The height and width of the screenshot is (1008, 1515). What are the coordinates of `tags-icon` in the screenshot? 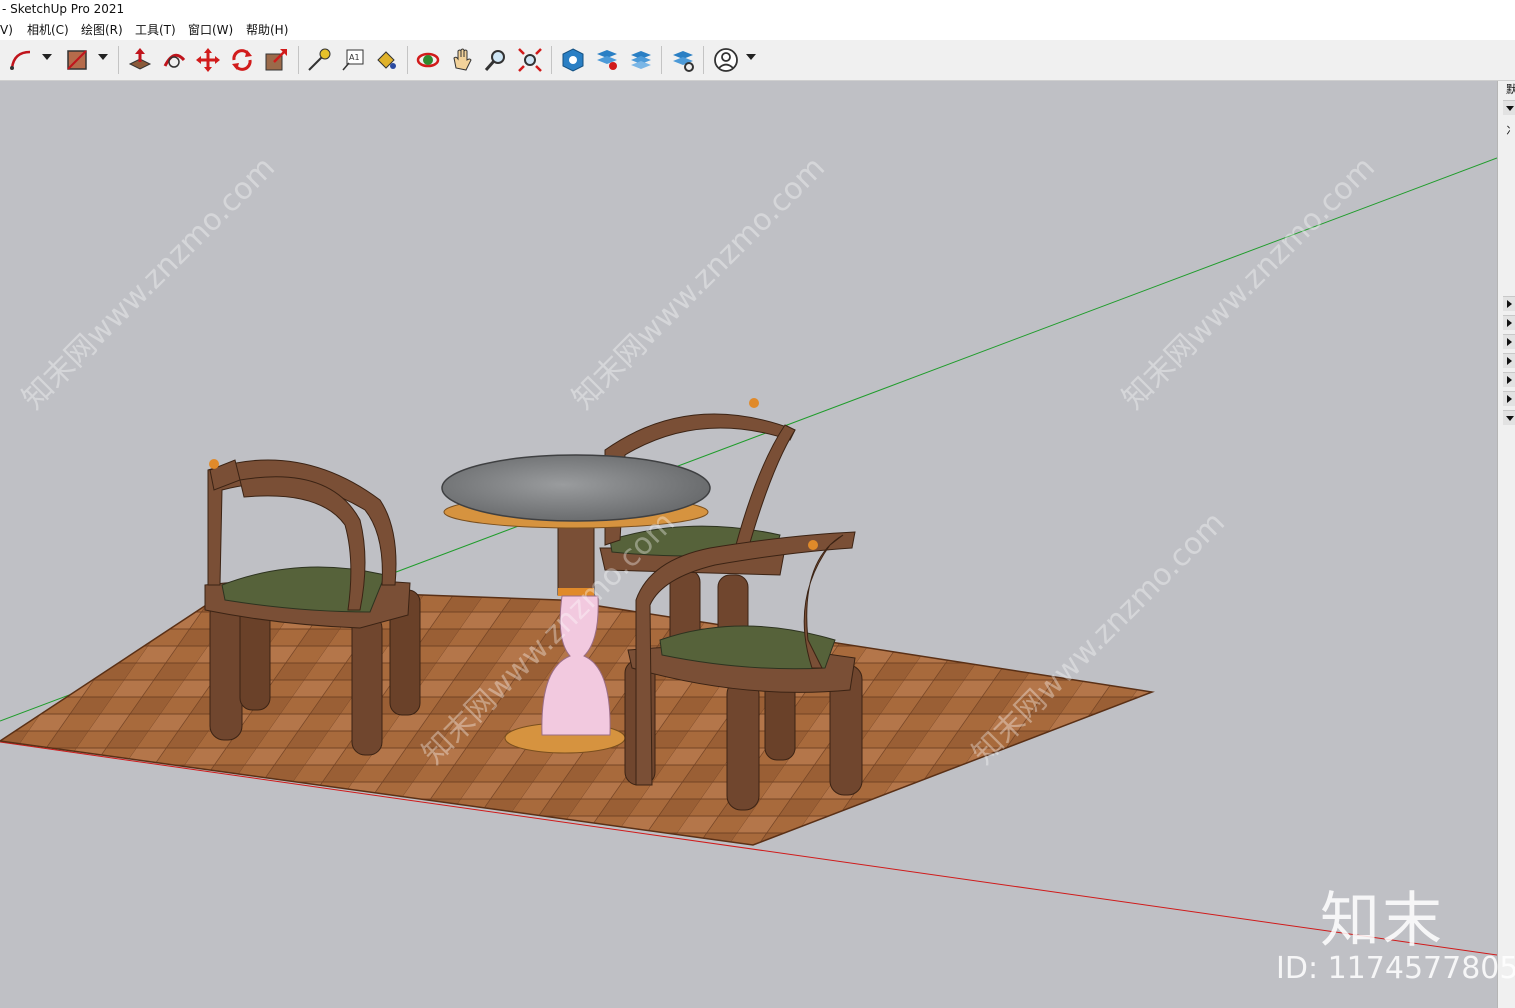 It's located at (607, 60).